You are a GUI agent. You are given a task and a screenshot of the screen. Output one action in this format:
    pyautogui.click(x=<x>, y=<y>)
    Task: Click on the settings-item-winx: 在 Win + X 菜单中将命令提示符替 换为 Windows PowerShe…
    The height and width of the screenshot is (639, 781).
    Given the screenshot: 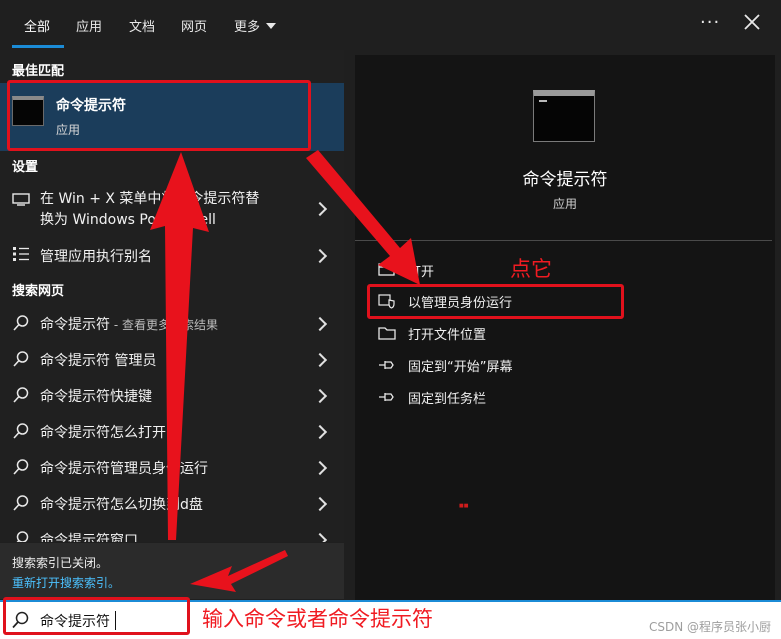 What is the action you would take?
    pyautogui.click(x=172, y=207)
    